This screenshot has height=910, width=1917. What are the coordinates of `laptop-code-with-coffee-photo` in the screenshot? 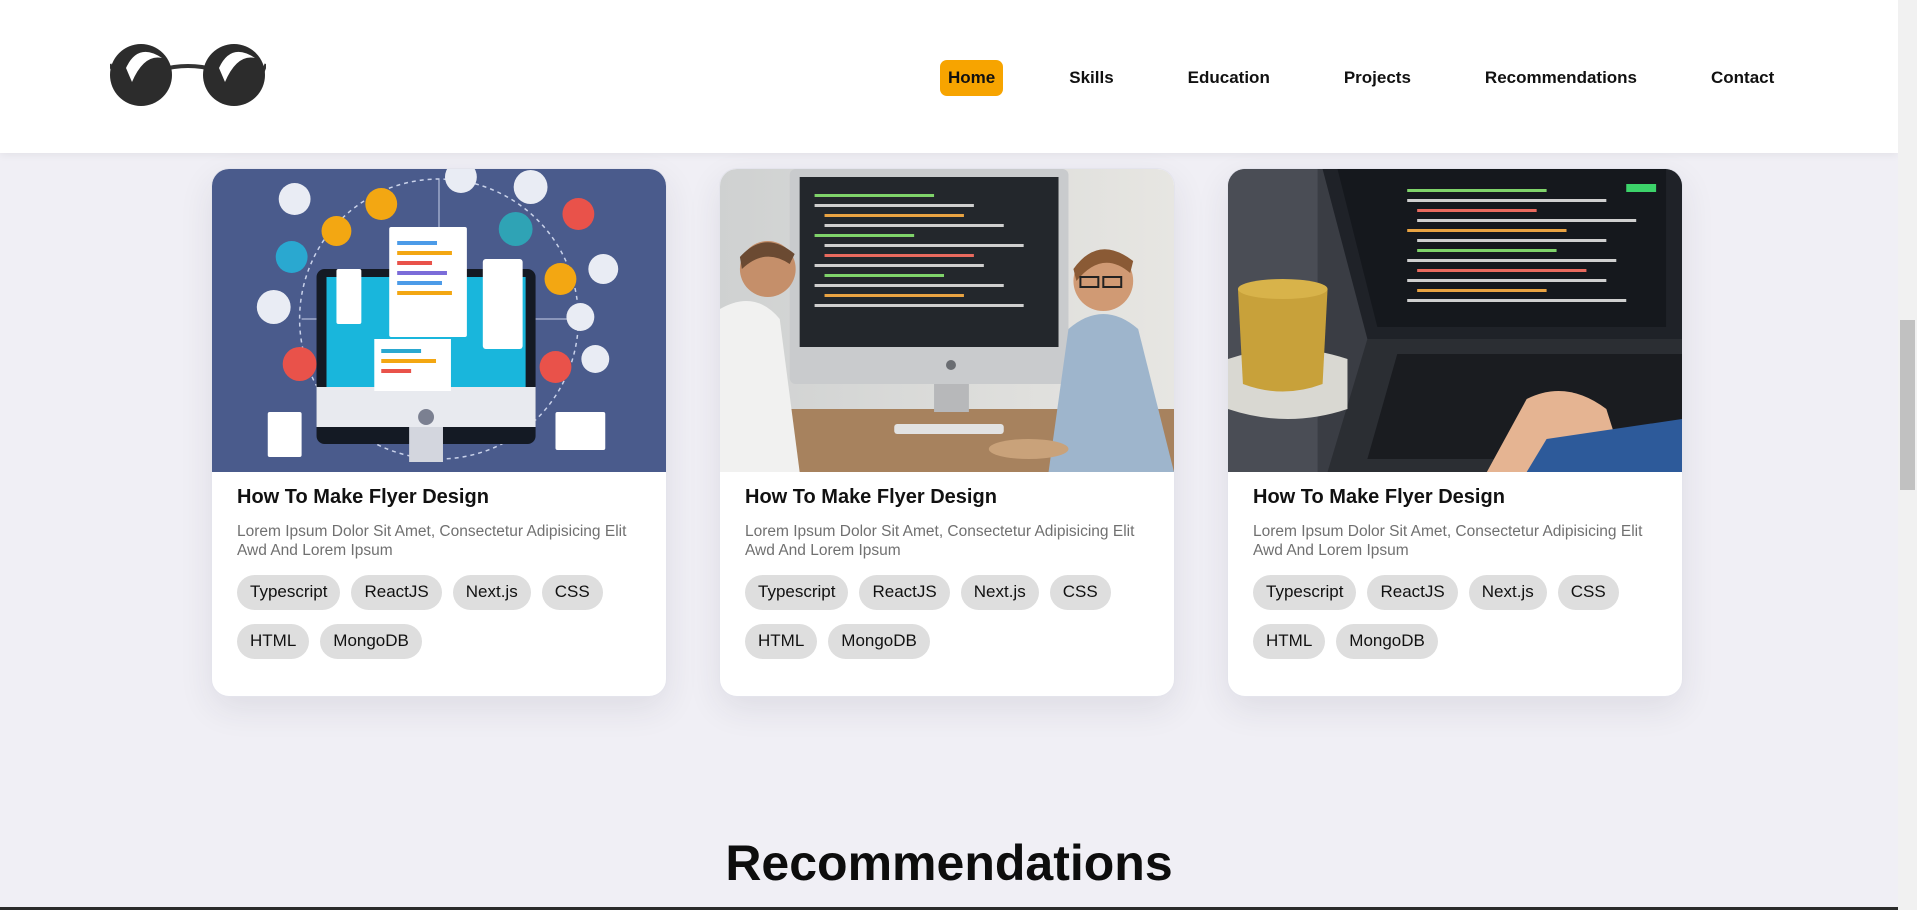 It's located at (1455, 320).